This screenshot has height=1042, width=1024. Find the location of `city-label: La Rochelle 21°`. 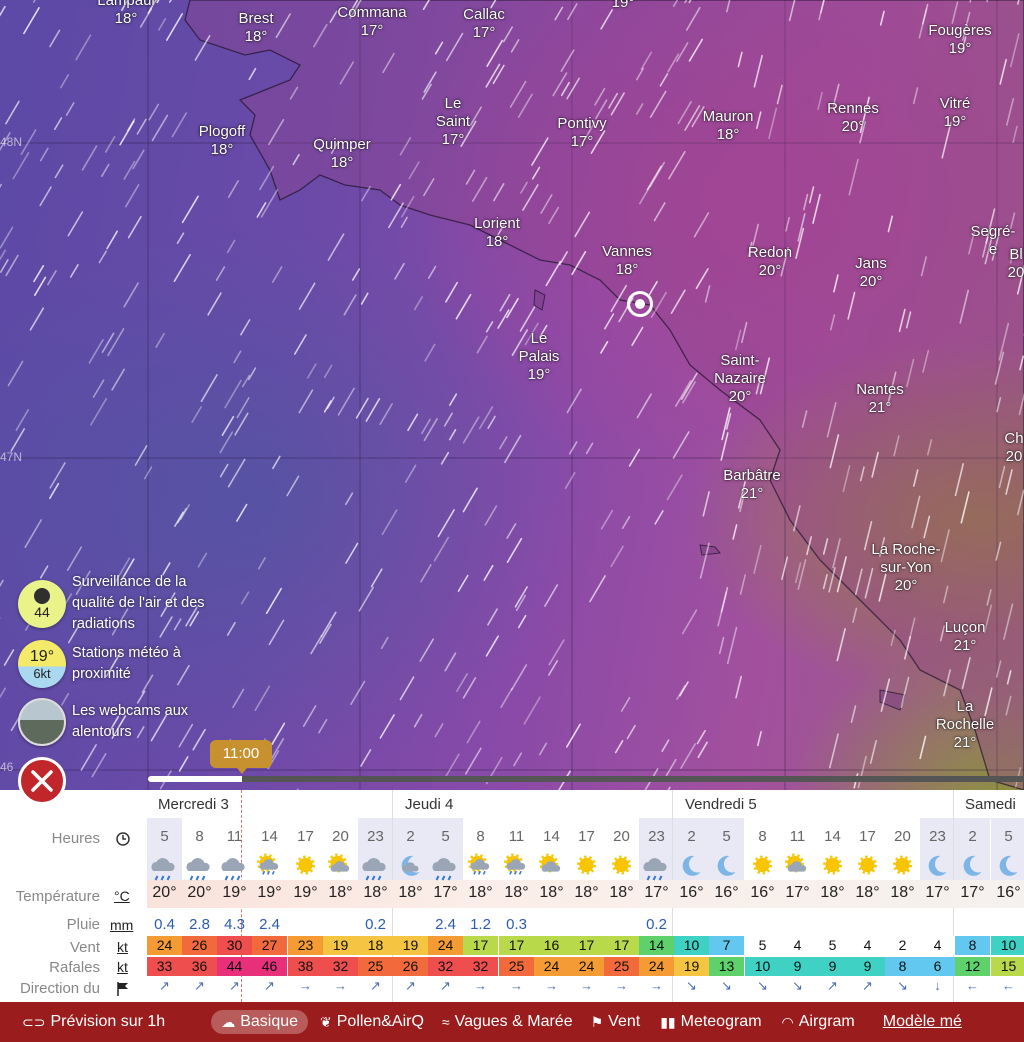

city-label: La Rochelle 21° is located at coordinates (965, 725).